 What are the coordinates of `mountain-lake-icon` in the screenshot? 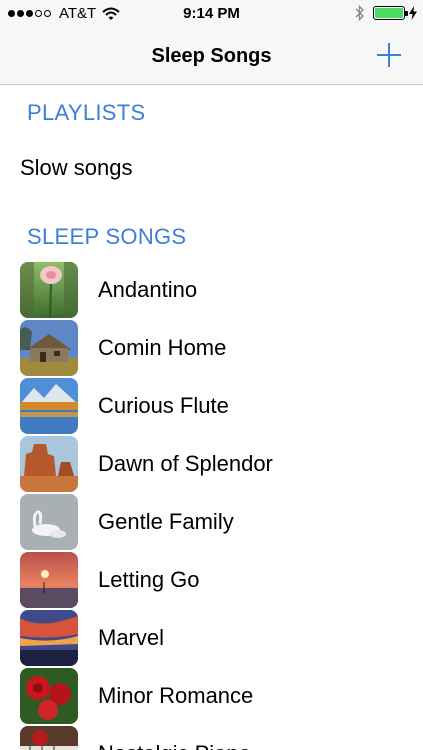 It's located at (49, 406).